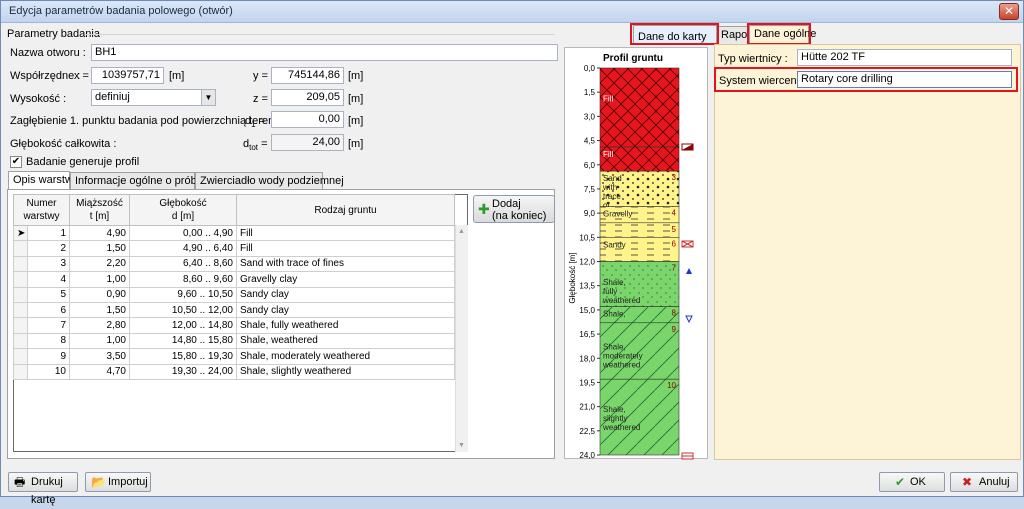 The image size is (1024, 509). Describe the element at coordinates (48, 310) in the screenshot. I see `row-number: 6` at that location.